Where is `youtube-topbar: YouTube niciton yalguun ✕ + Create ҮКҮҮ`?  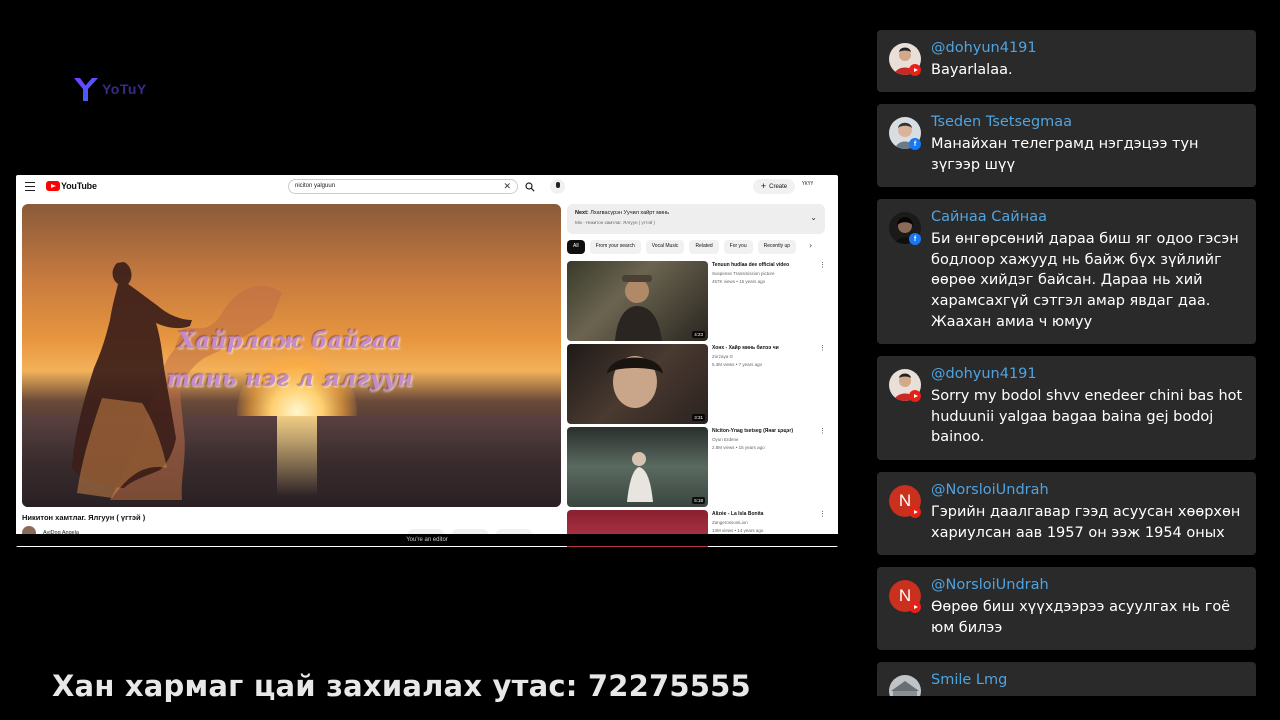
youtube-topbar: YouTube niciton yalguun ✕ + Create ҮКҮҮ is located at coordinates (427, 187).